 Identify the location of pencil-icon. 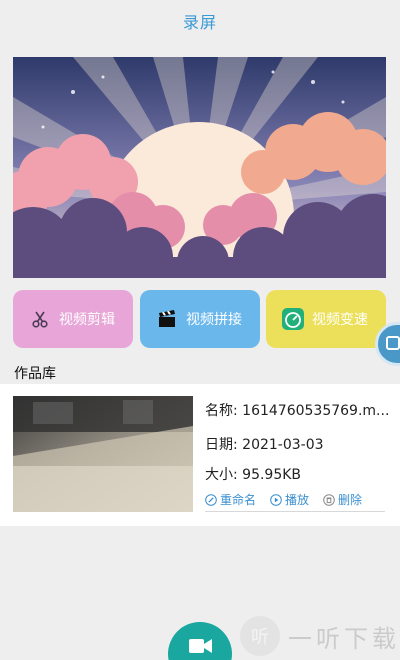
(211, 499).